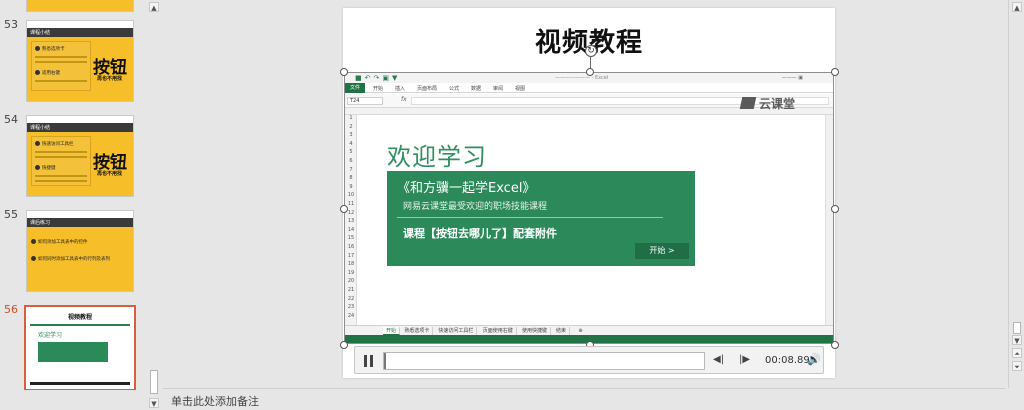 The width and height of the screenshot is (1024, 410). Describe the element at coordinates (400, 89) in the screenshot. I see `excel-tab: 插入` at that location.